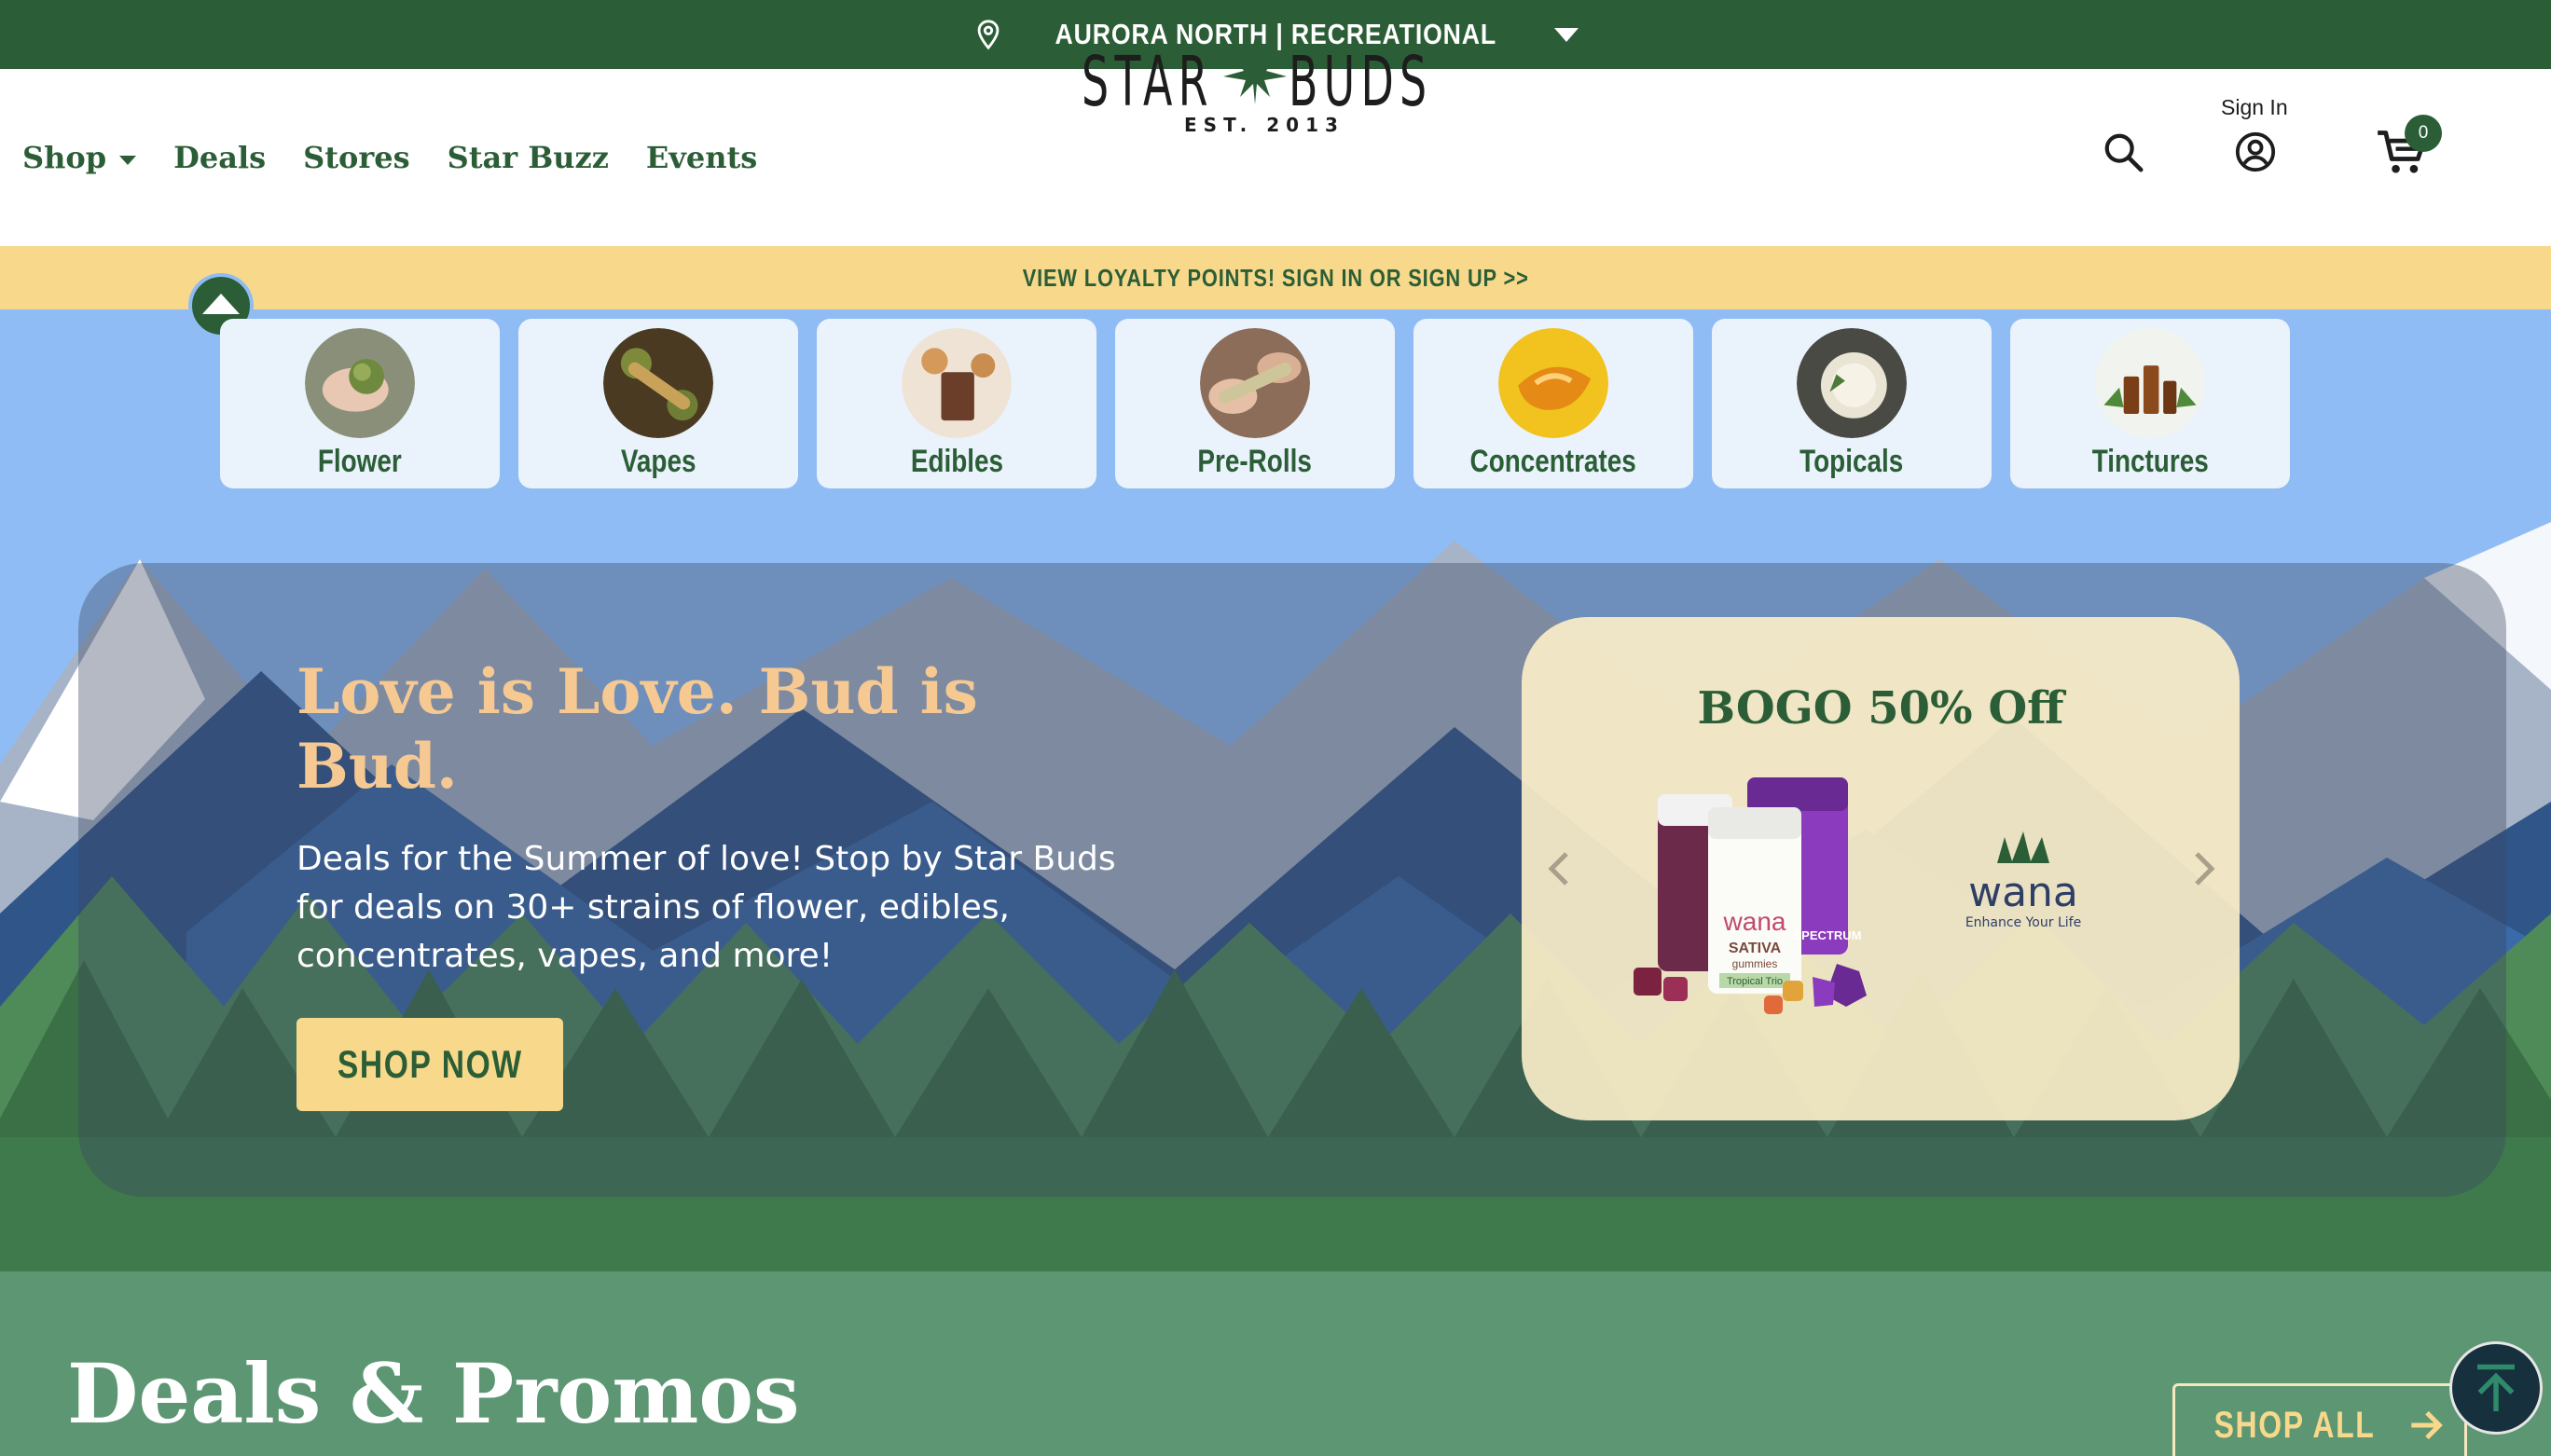 Image resolution: width=2551 pixels, height=1456 pixels. I want to click on chevron-left-icon, so click(1559, 868).